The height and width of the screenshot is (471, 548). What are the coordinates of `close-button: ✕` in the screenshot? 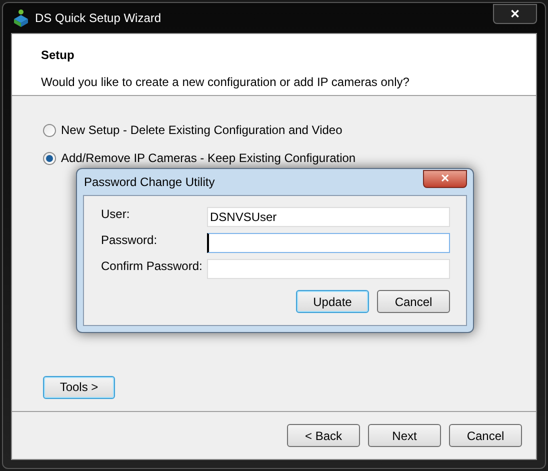 It's located at (515, 14).